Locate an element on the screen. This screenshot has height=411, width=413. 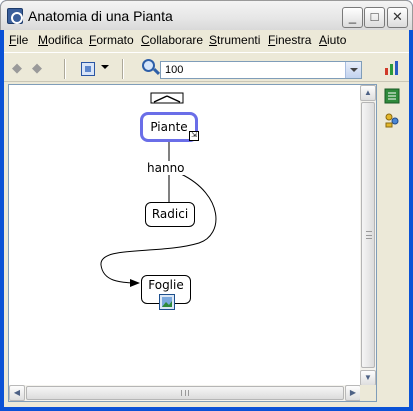
title-bar: Anatomia di una Pianta _ □ ✕ is located at coordinates (206, 15).